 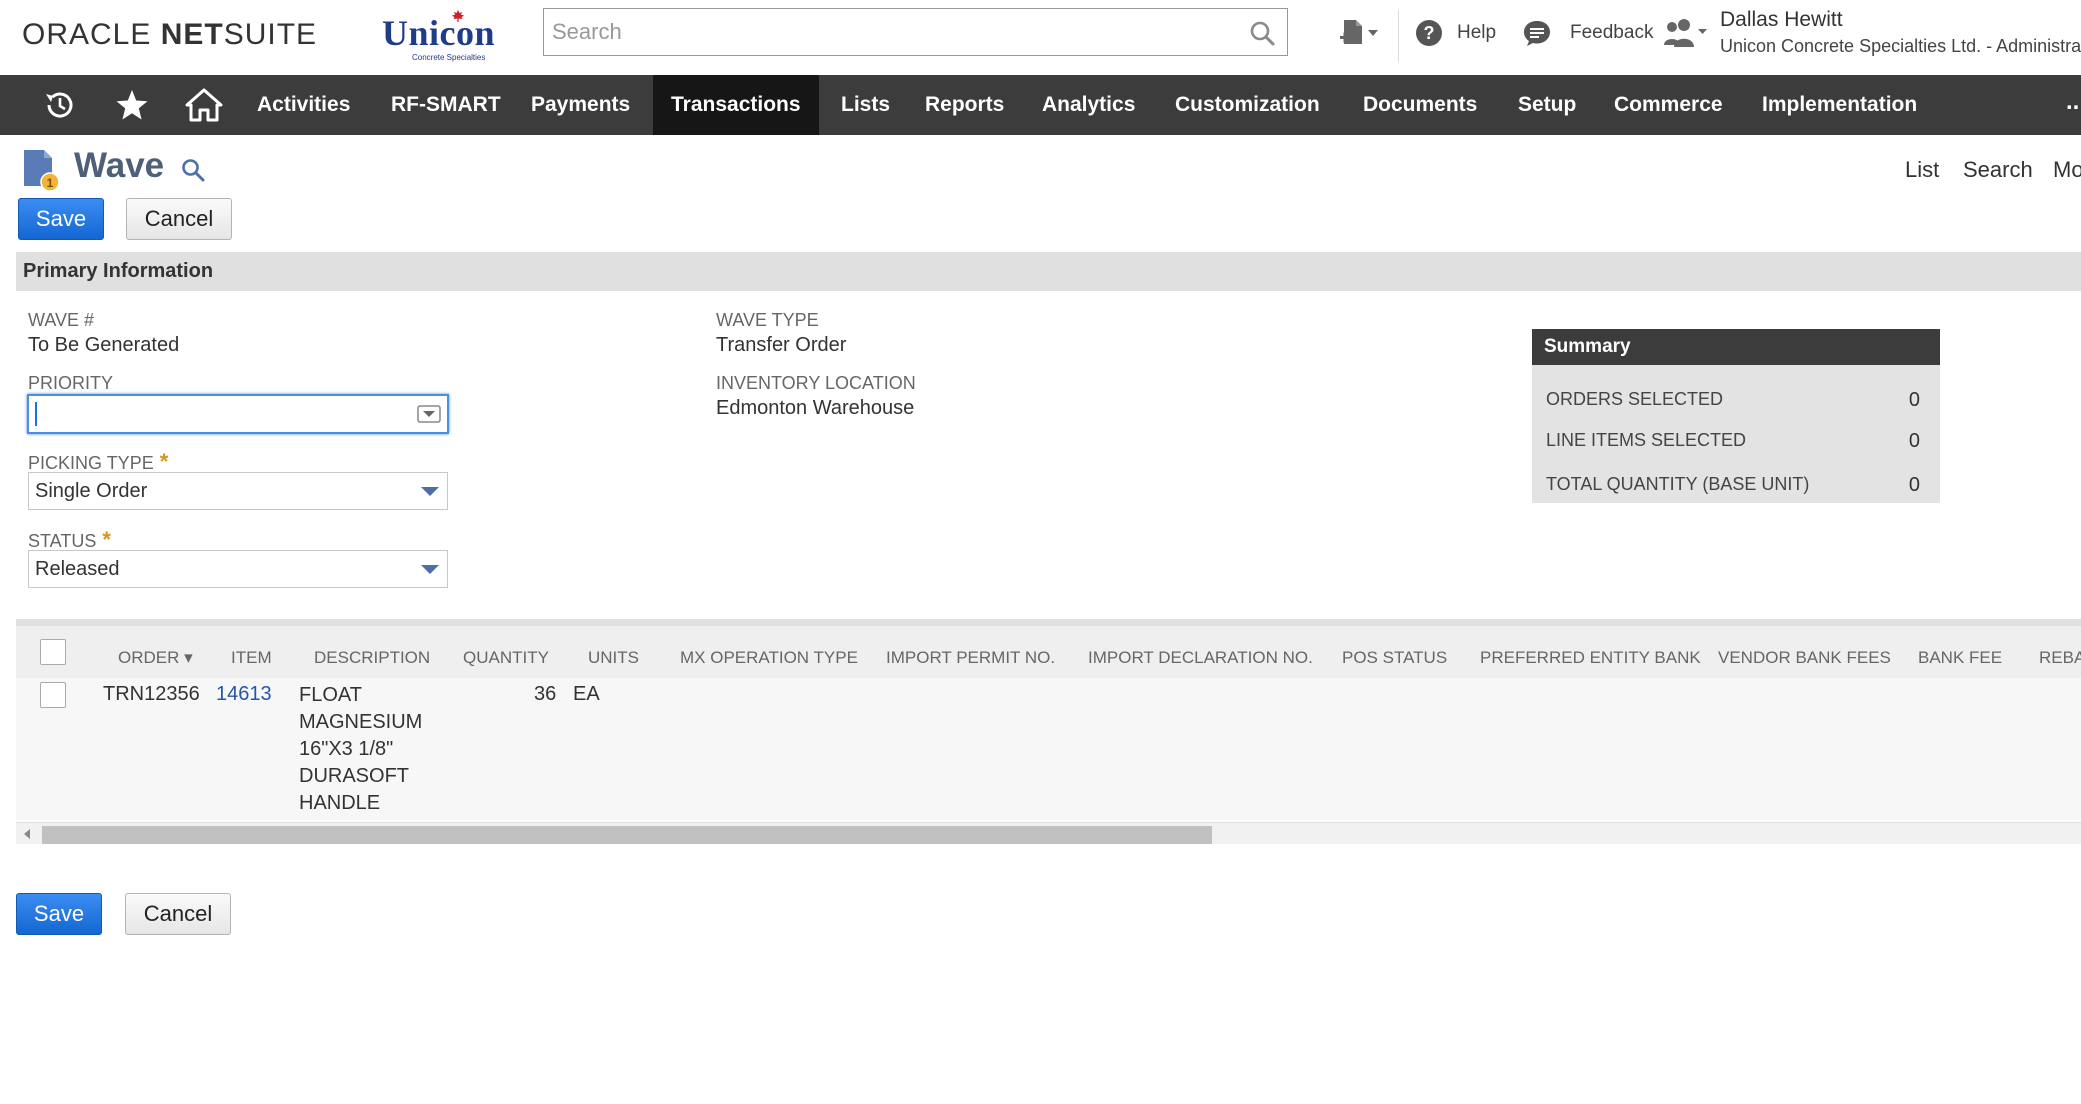 What do you see at coordinates (627, 835) in the screenshot?
I see `scrollbar-thumb` at bounding box center [627, 835].